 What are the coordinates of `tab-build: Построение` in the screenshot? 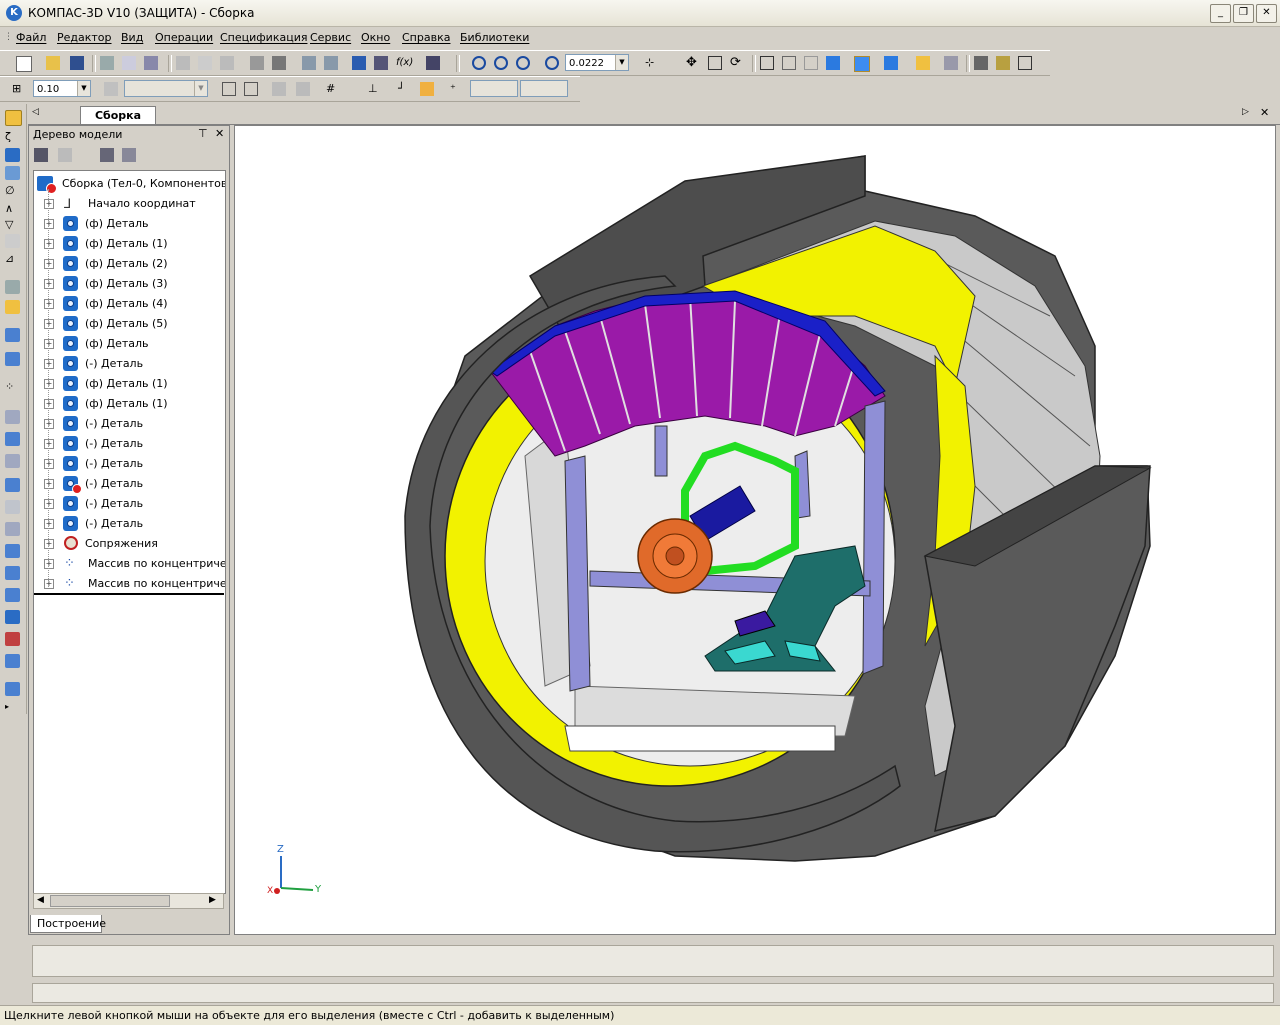 It's located at (68, 924).